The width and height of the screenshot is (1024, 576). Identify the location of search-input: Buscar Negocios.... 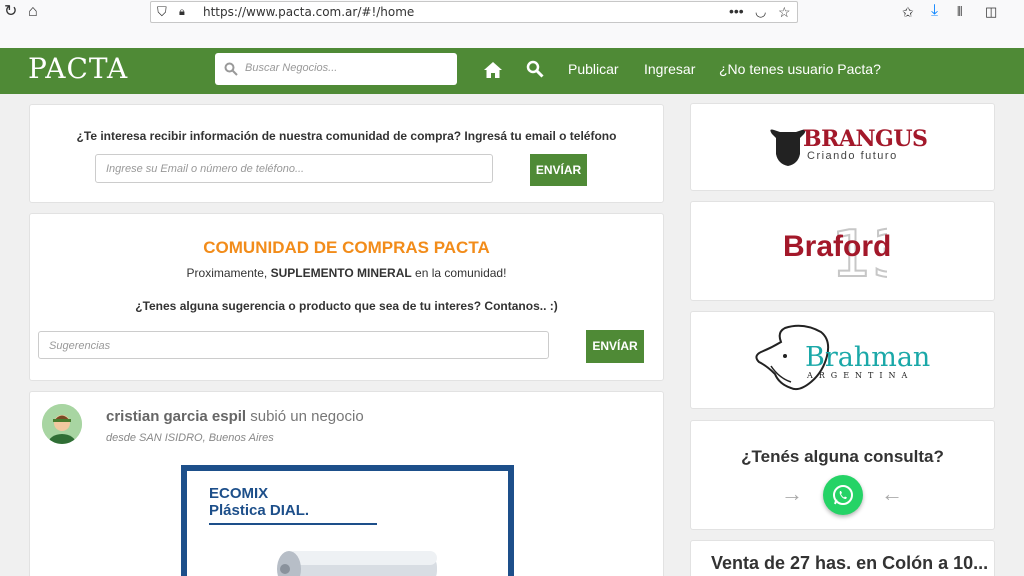
(336, 69).